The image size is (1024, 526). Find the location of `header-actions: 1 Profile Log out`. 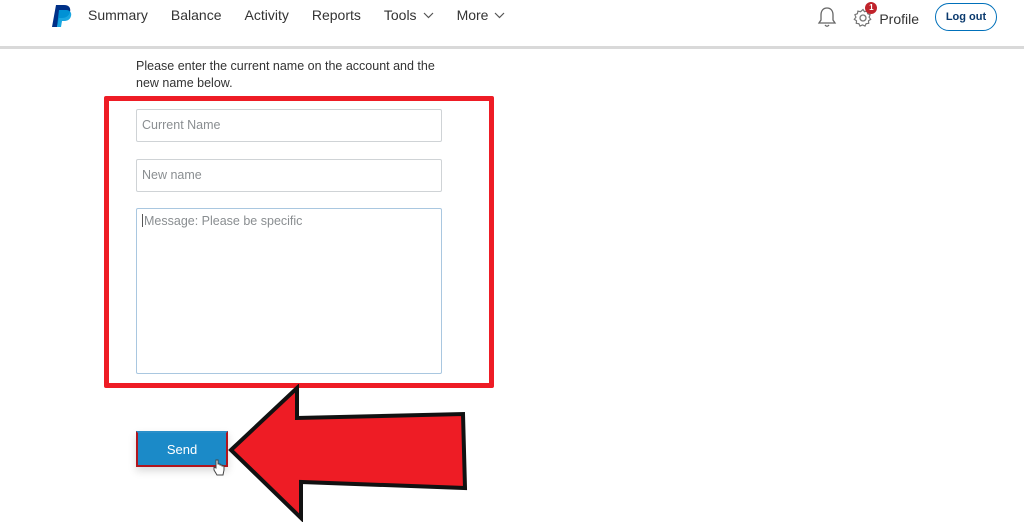

header-actions: 1 Profile Log out is located at coordinates (907, 16).